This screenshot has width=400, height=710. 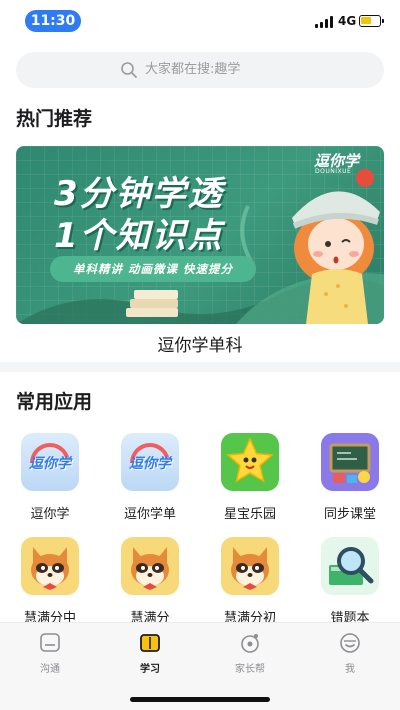 I want to click on dounixue-icon: 逗你学, so click(x=50, y=462).